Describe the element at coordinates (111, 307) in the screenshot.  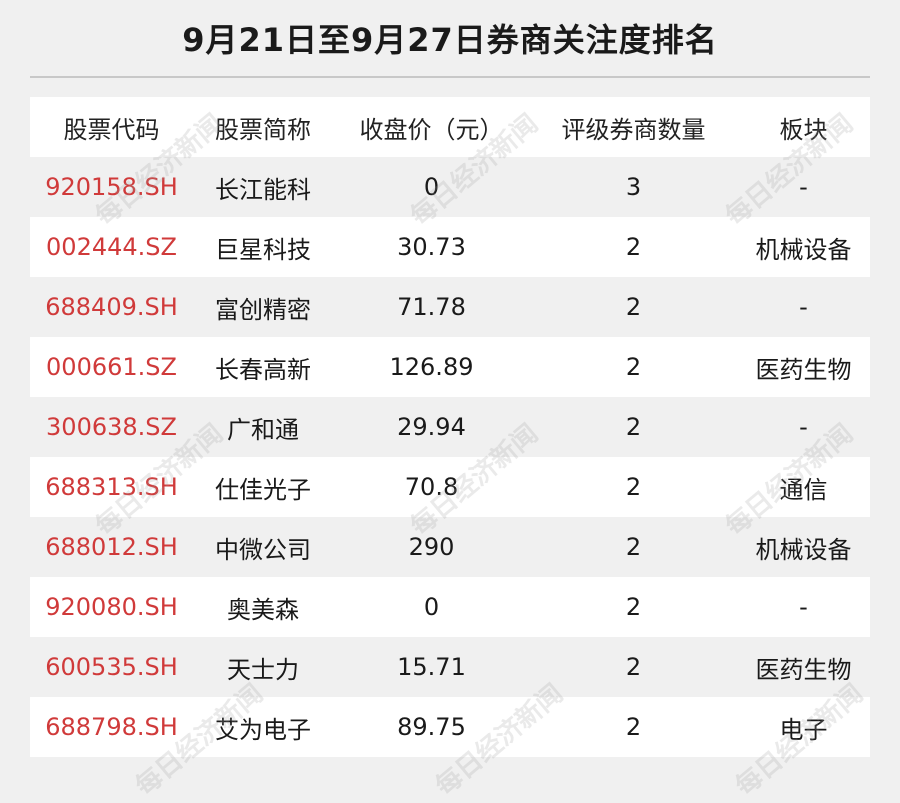
I see `stock-code: 688409.SH` at that location.